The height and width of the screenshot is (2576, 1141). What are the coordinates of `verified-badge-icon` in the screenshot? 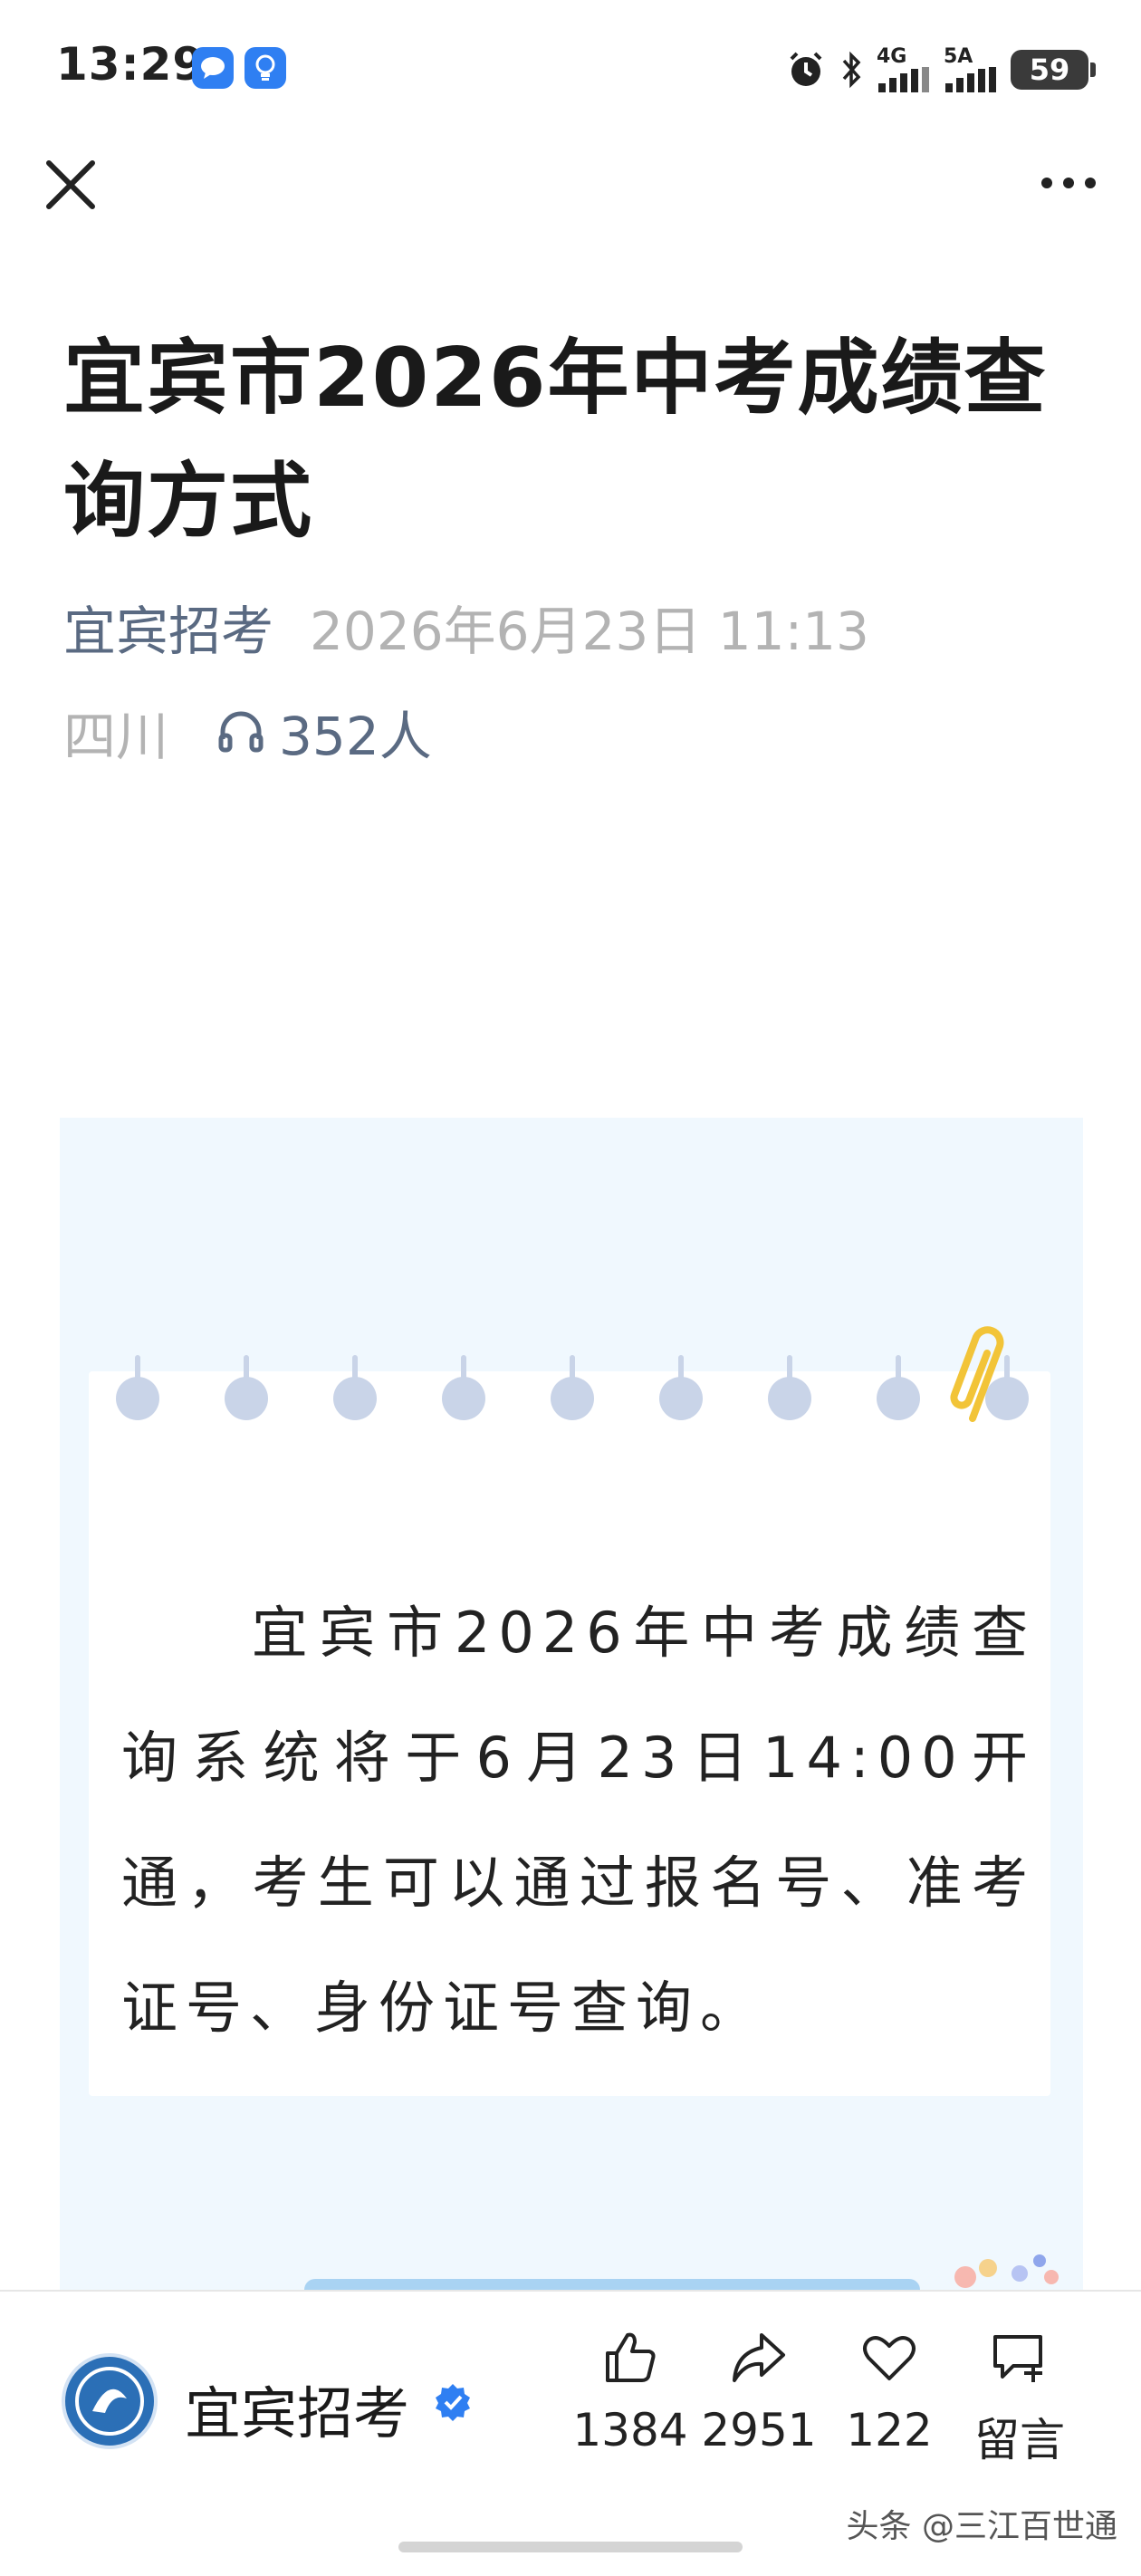 It's located at (453, 2402).